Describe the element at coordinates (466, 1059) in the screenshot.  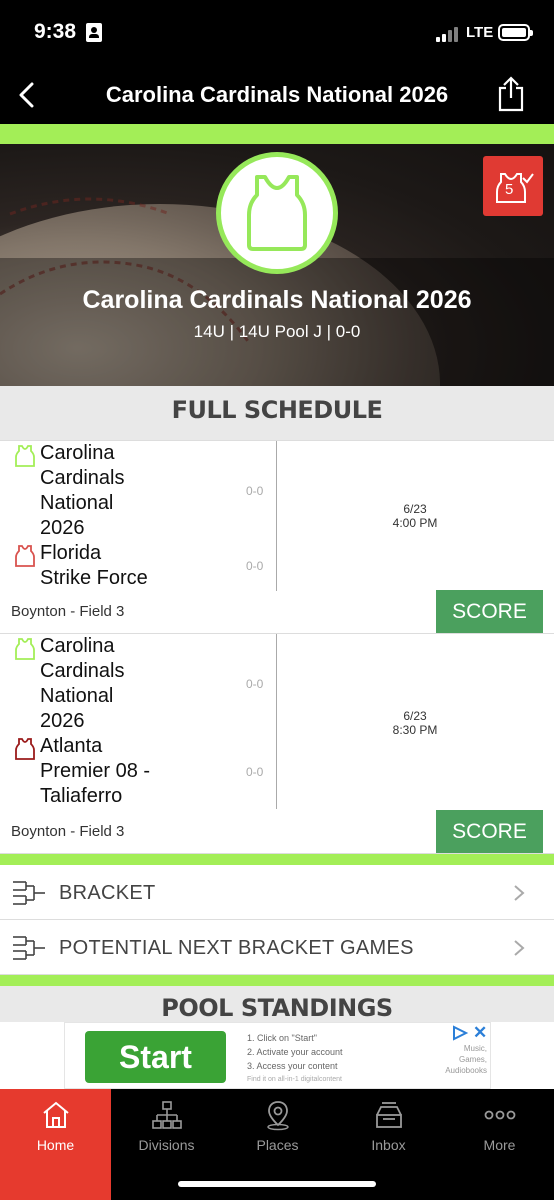
I see `ad-side-text: Music, Games, Audiobooks` at that location.